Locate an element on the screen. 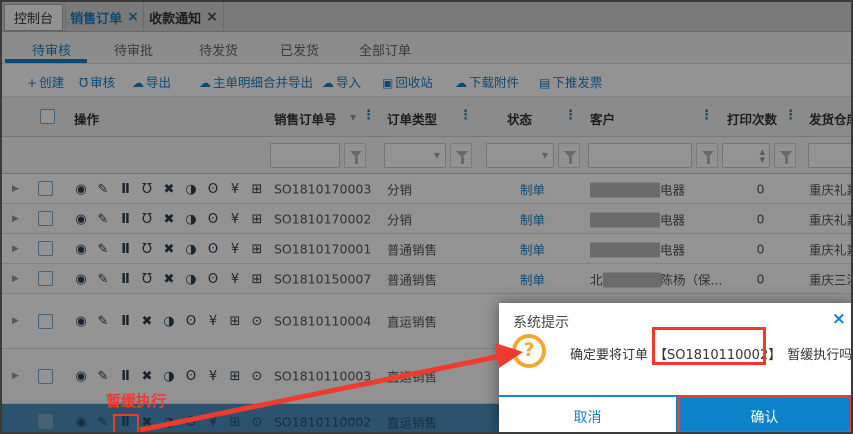 This screenshot has width=853, height=434. annotation-rect-confirm-button is located at coordinates (764, 413).